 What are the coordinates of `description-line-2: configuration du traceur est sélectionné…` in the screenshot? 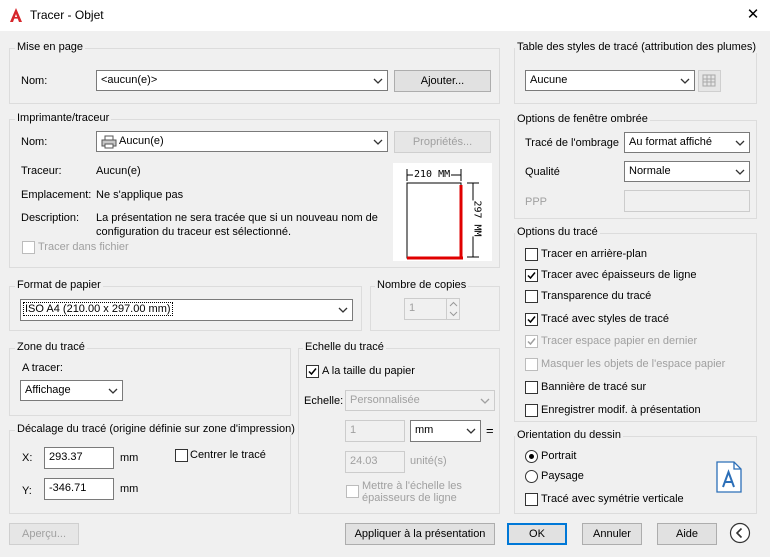 It's located at (194, 232).